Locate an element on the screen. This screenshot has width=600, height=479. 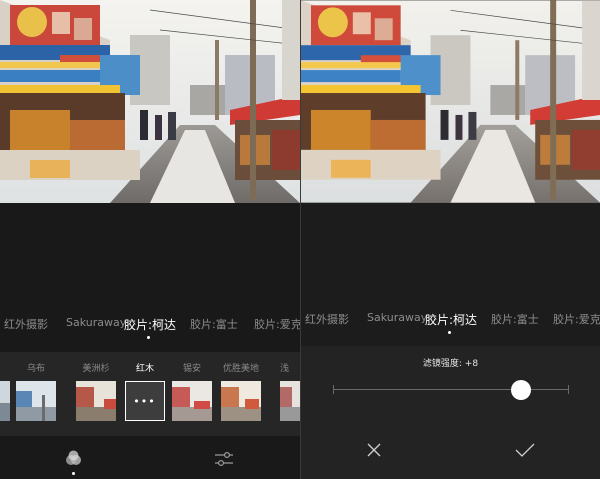
filter-thumb-shallow is located at coordinates (290, 401).